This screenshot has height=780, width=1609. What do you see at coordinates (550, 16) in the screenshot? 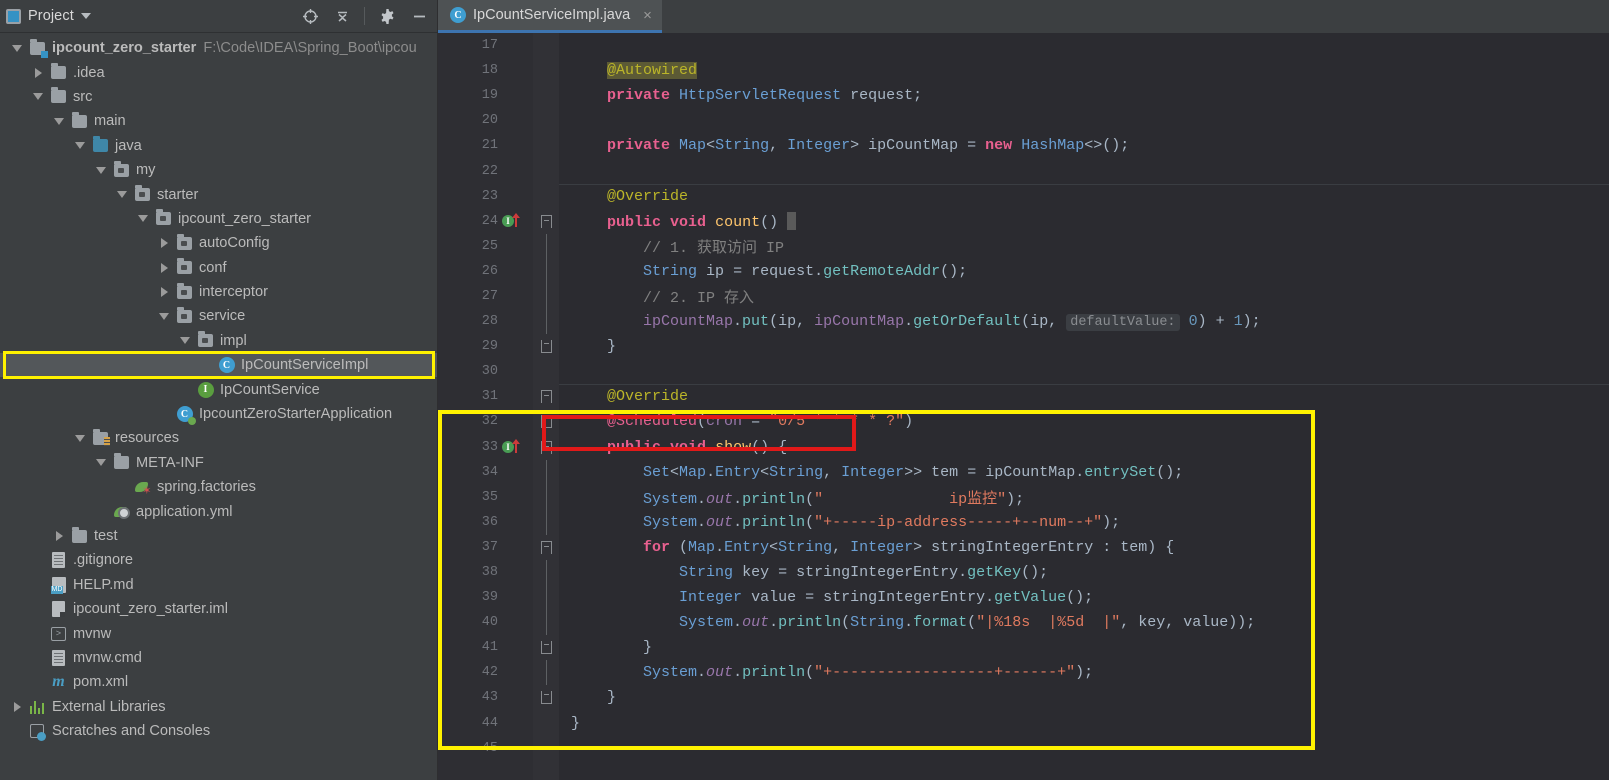
I see `tab-ipcountserviceimpl: C IpCountServiceImpl.java ×` at bounding box center [550, 16].